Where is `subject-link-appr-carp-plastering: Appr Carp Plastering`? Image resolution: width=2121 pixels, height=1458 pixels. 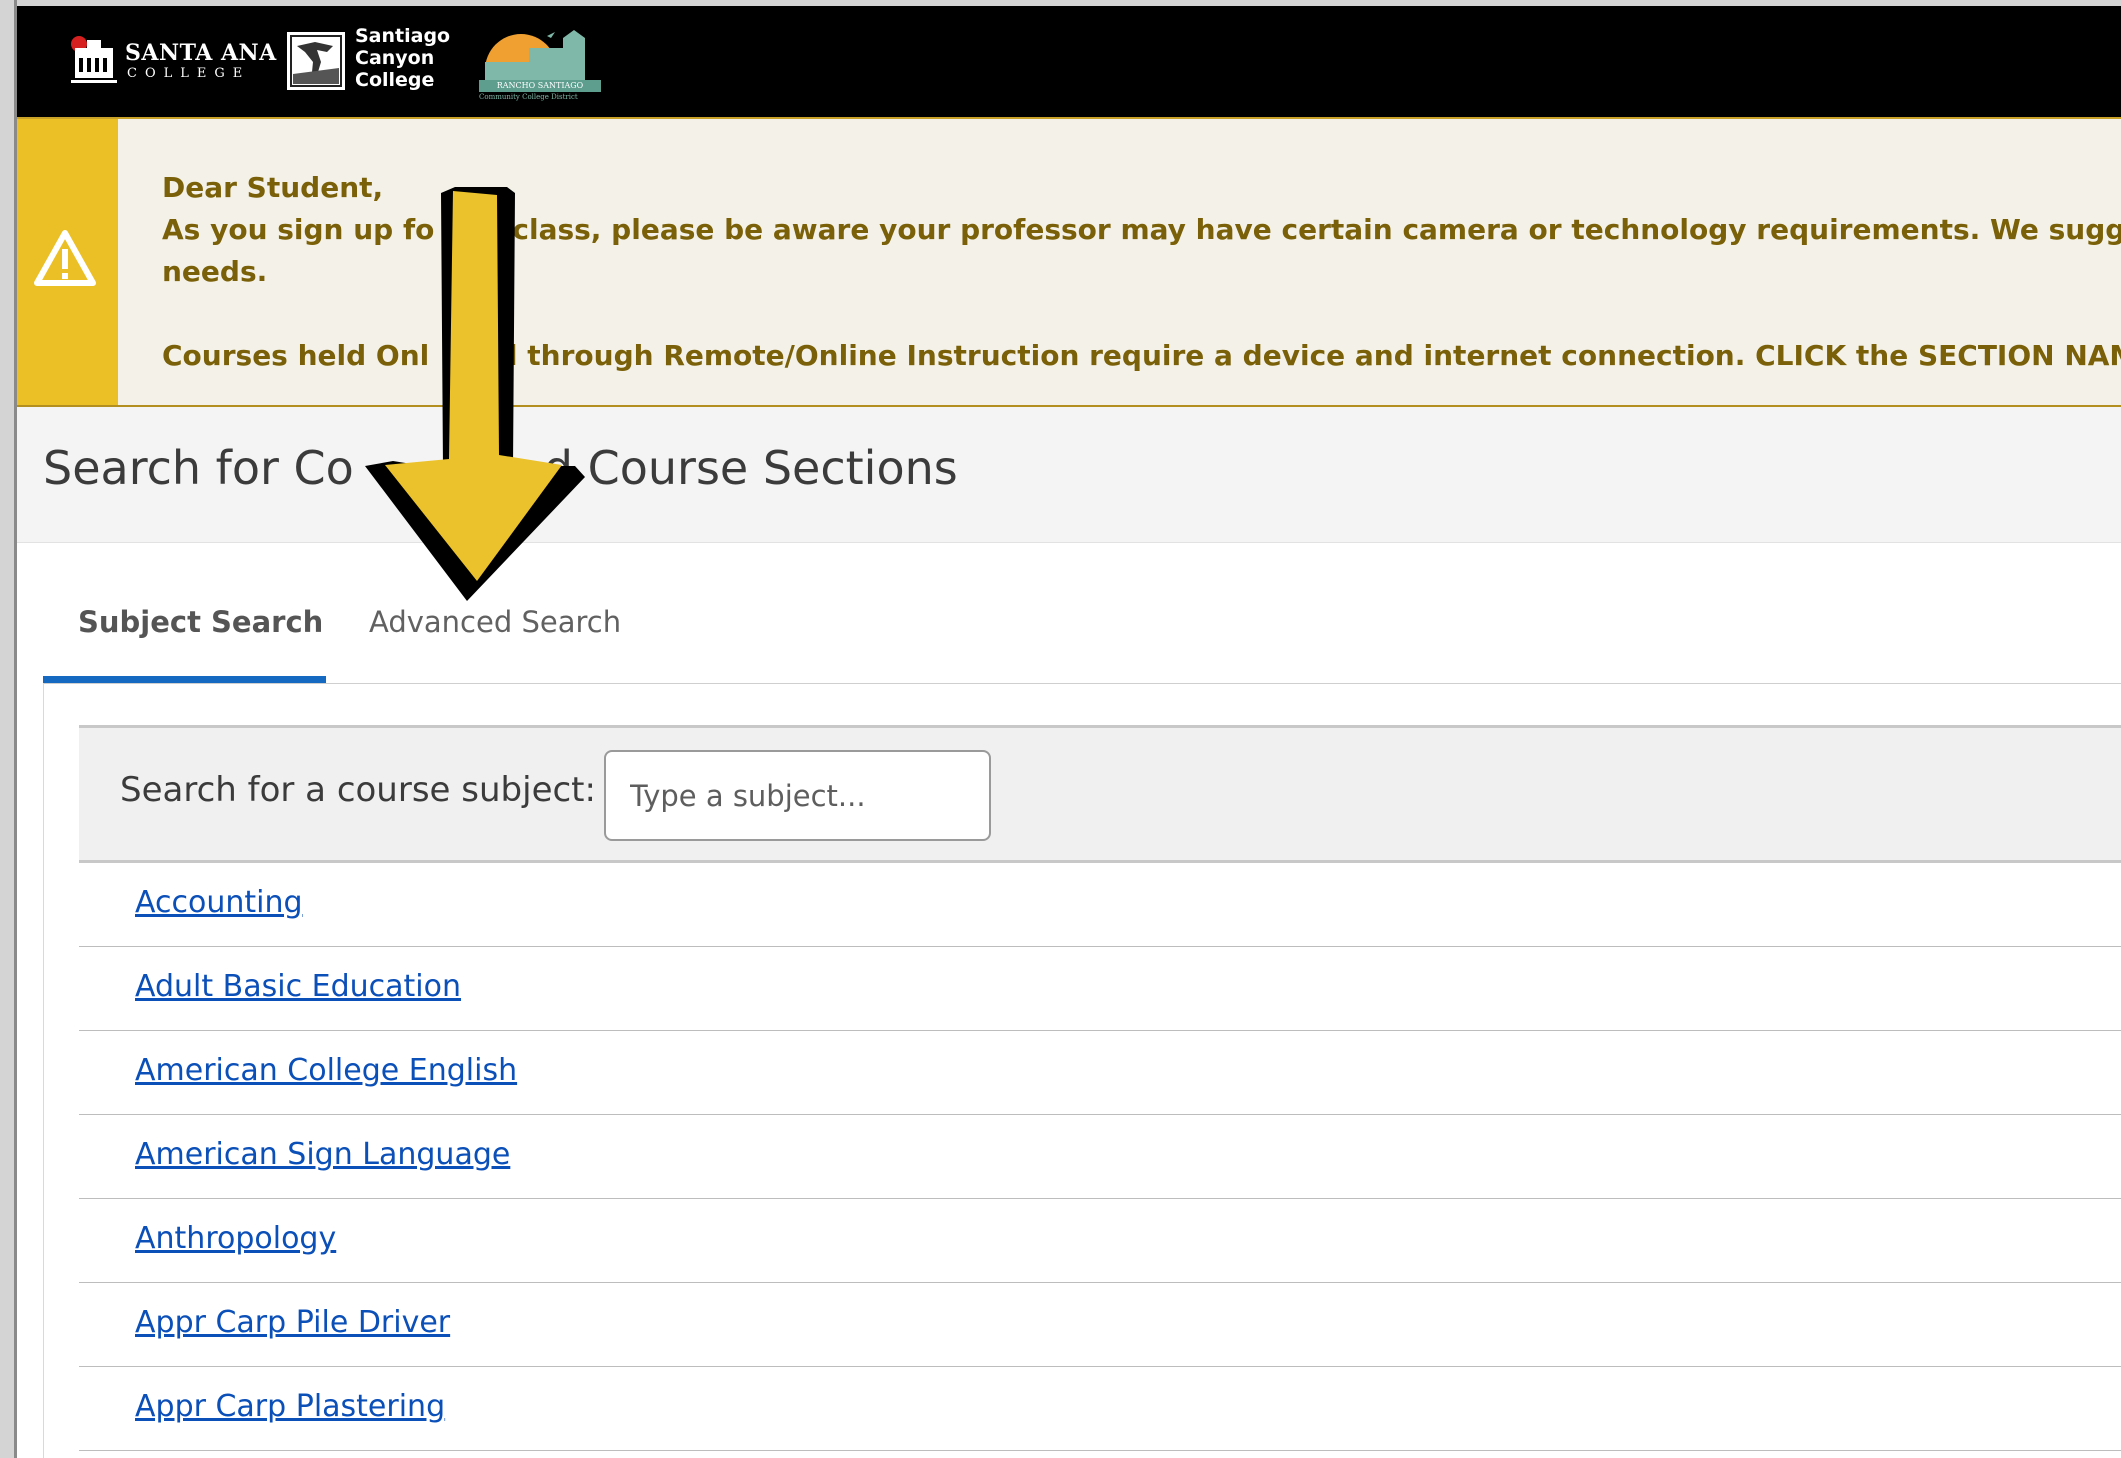
subject-link-appr-carp-plastering: Appr Carp Plastering is located at coordinates (290, 1406).